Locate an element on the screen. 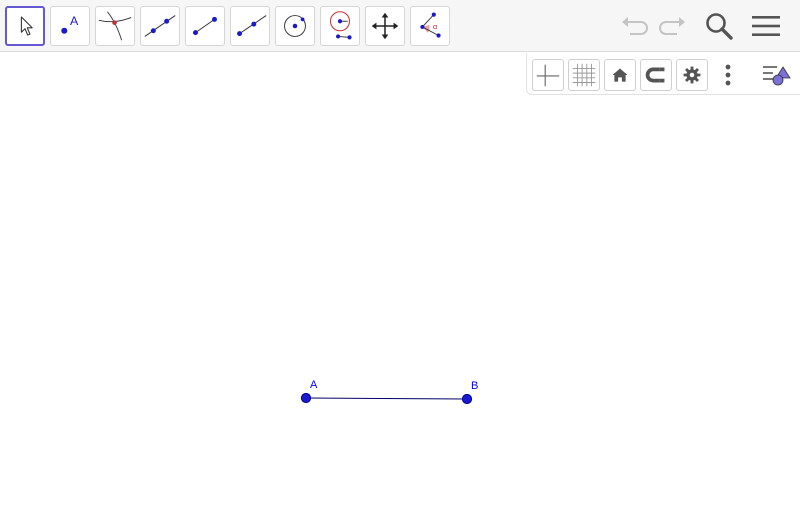  toggle-algebra-view-button is located at coordinates (776, 75).